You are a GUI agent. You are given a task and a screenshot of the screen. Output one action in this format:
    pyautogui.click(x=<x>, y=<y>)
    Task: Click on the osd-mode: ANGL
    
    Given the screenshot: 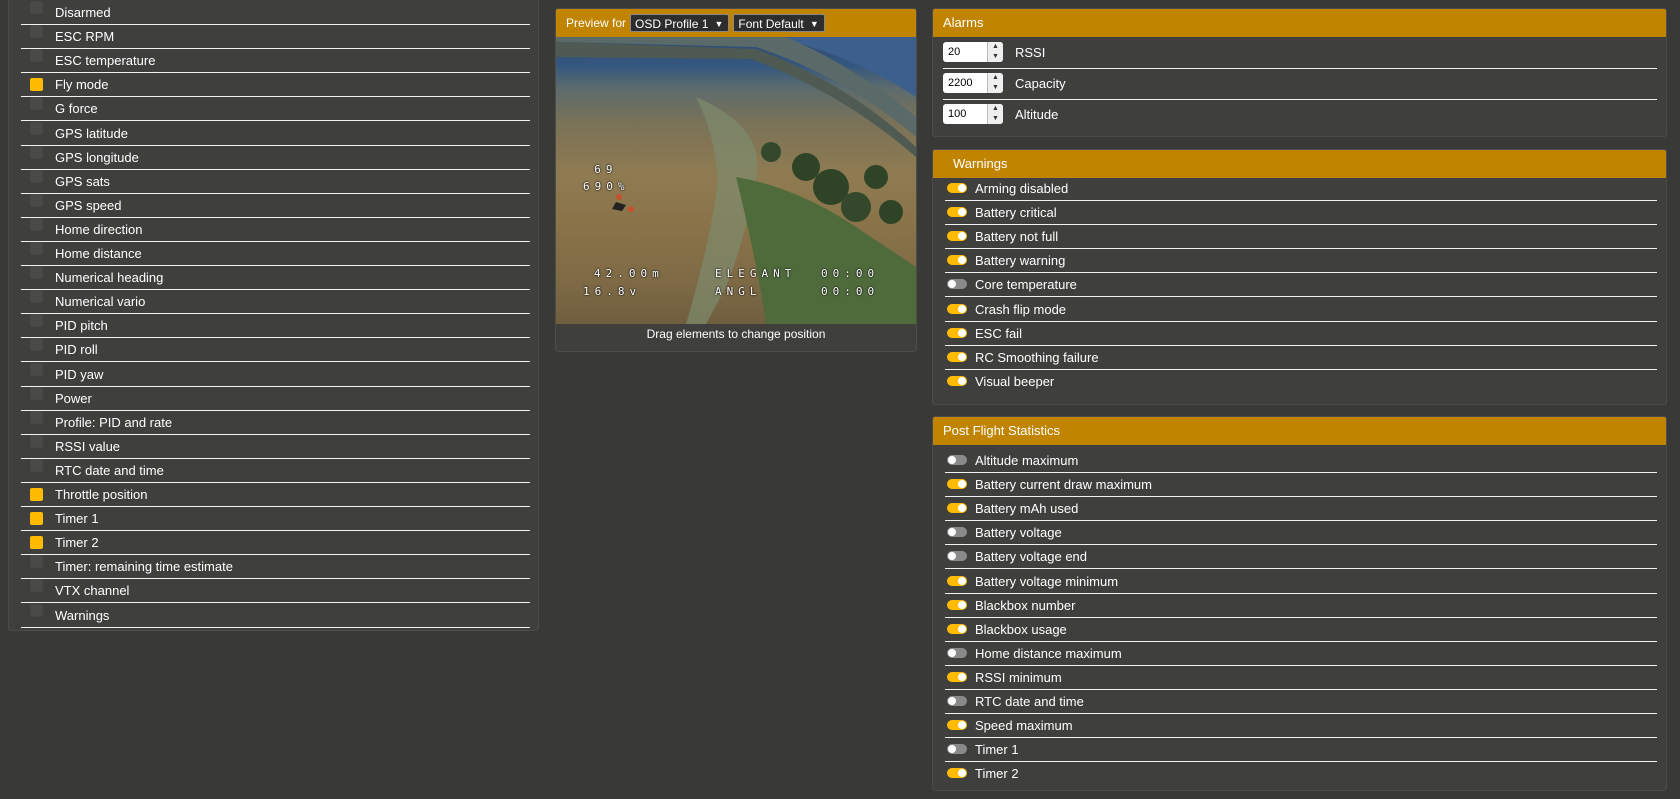 What is the action you would take?
    pyautogui.click(x=738, y=291)
    